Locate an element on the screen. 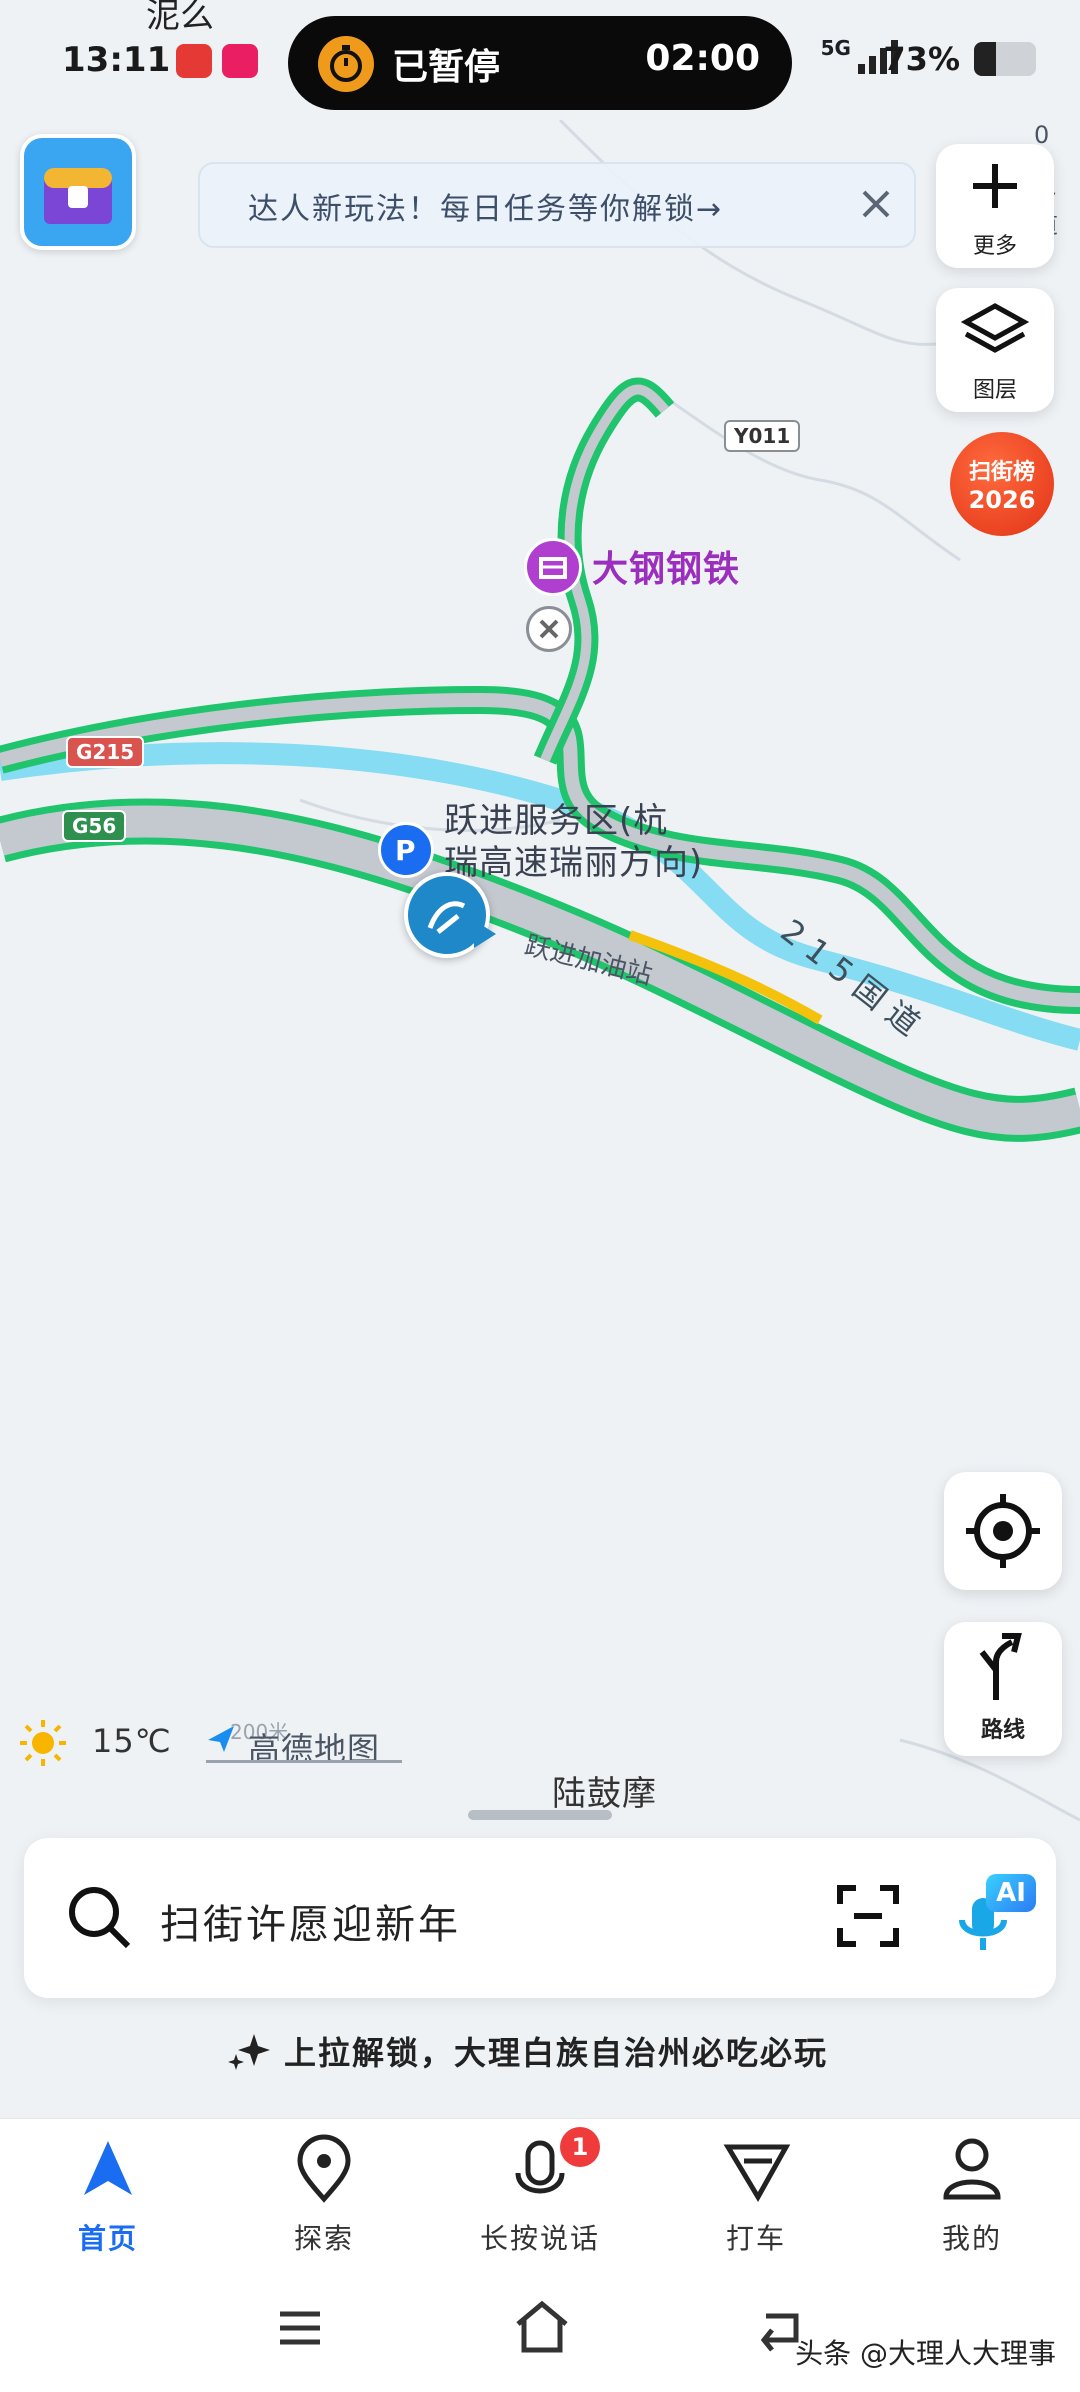 The width and height of the screenshot is (1080, 2392). layers-icon is located at coordinates (995, 328).